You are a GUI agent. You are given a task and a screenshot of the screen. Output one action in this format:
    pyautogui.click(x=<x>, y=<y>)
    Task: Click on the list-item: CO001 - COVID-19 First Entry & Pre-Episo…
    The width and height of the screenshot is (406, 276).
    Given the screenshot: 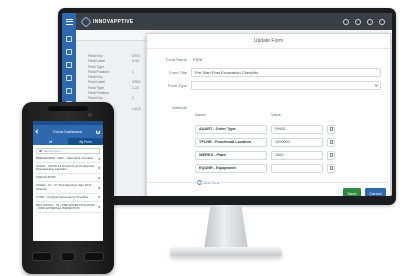 What is the action you would take?
    pyautogui.click(x=68, y=169)
    